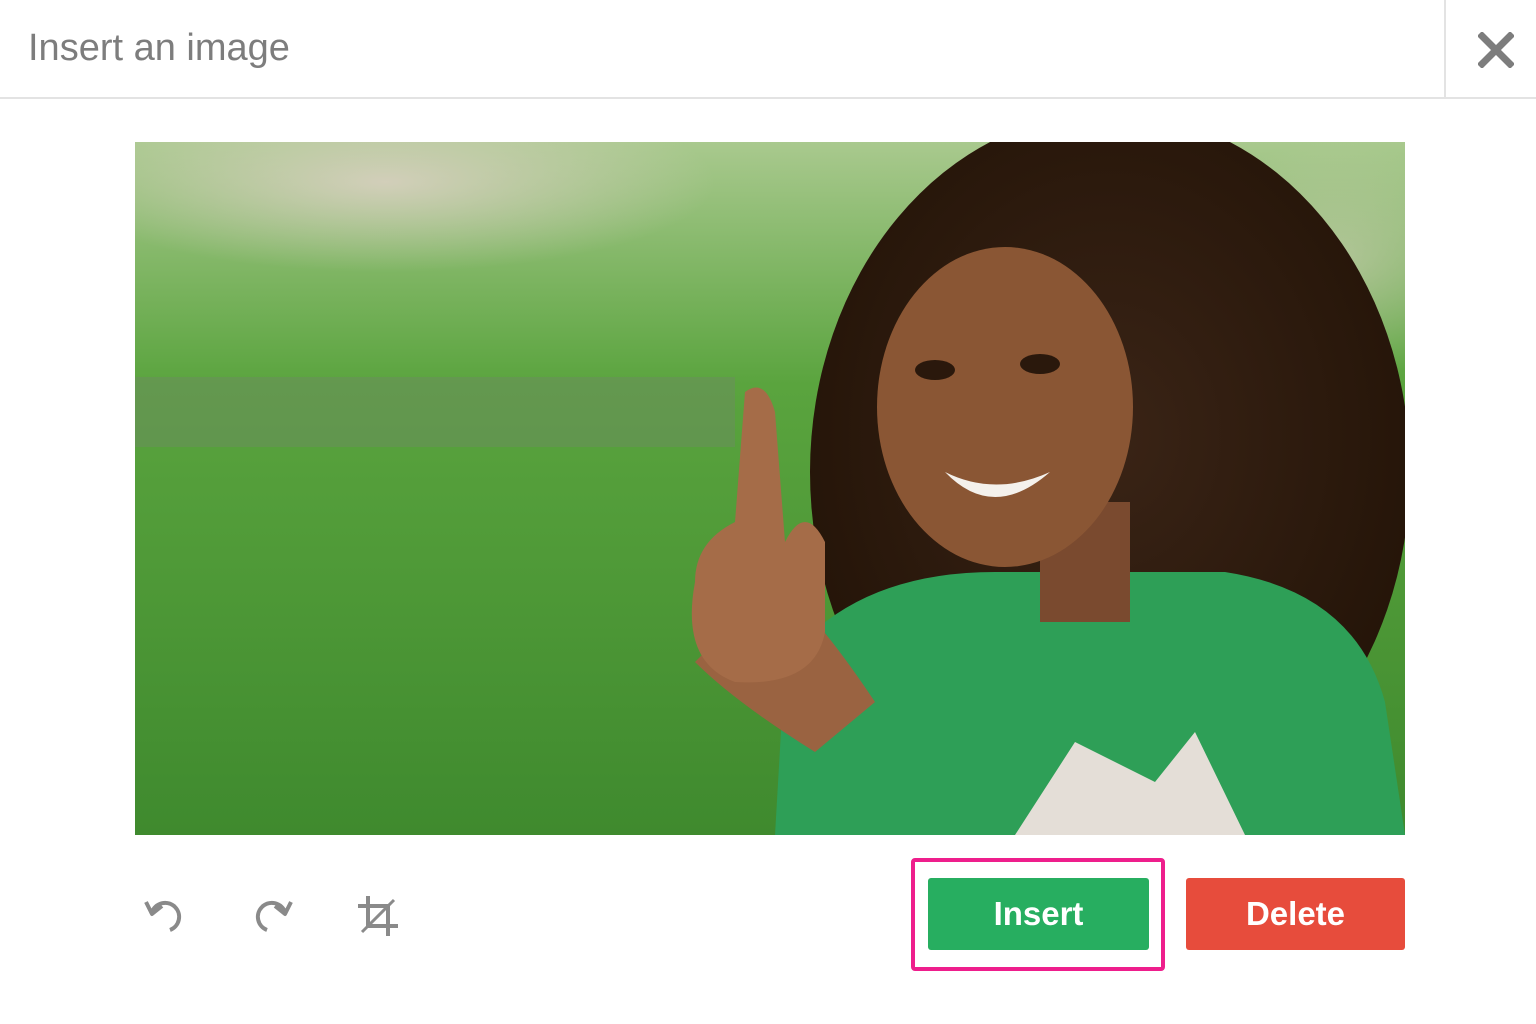  Describe the element at coordinates (159, 48) in the screenshot. I see `dialog-title: Insert an image` at that location.